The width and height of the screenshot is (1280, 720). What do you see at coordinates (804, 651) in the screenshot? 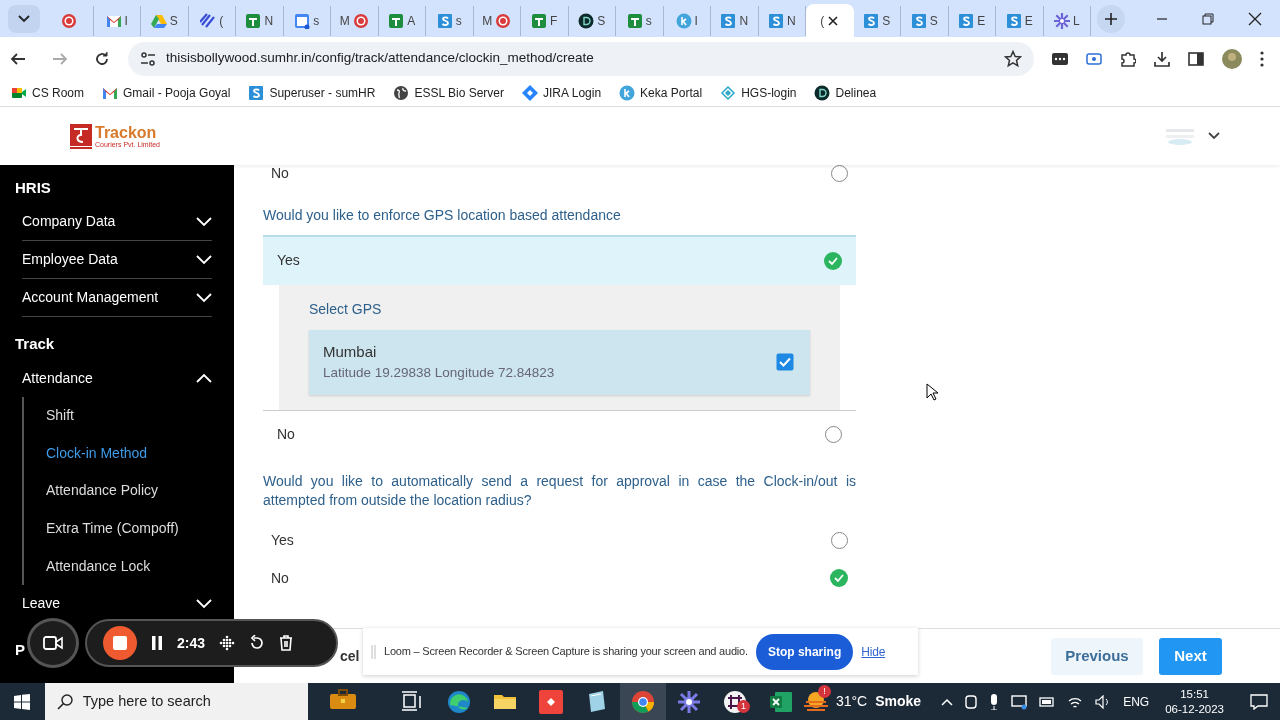
I see `stop-sharing-button: Stop sharing` at bounding box center [804, 651].